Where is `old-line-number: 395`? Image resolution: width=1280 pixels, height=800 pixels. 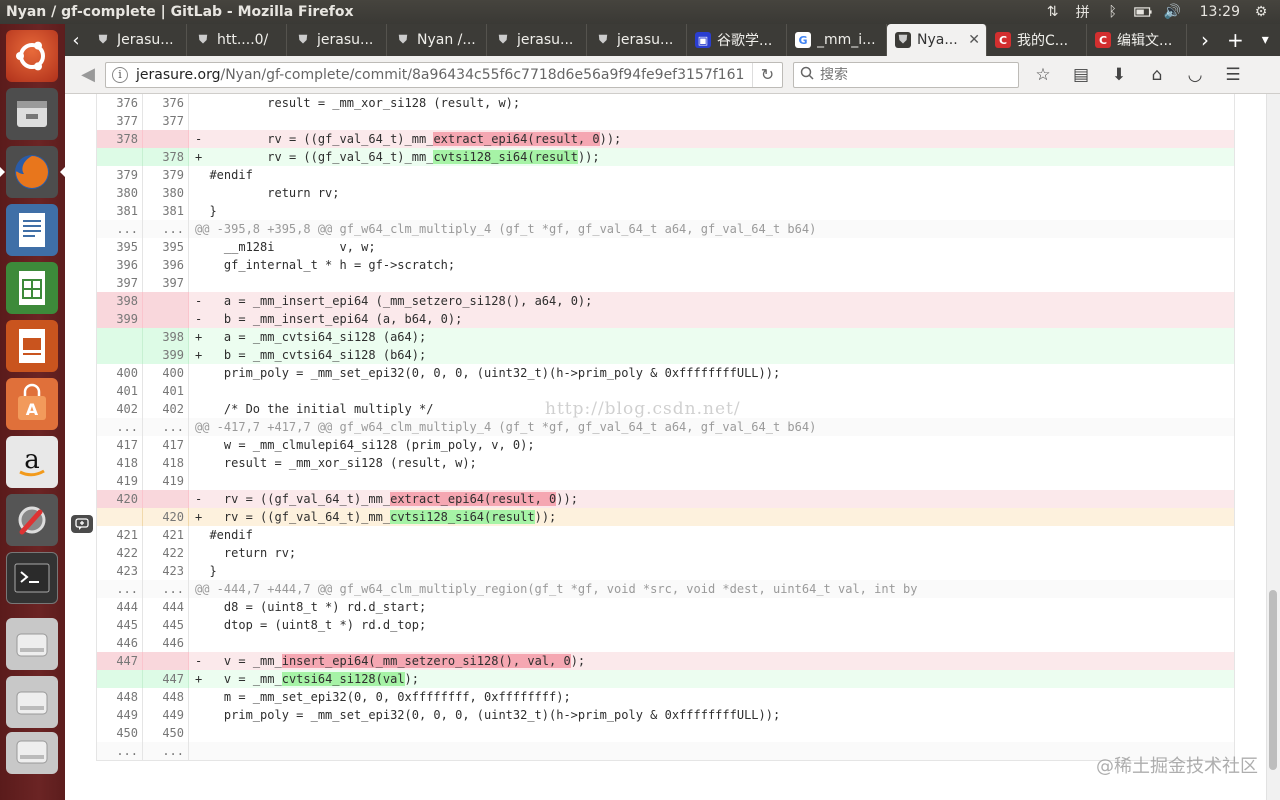
old-line-number: 395 is located at coordinates (120, 247).